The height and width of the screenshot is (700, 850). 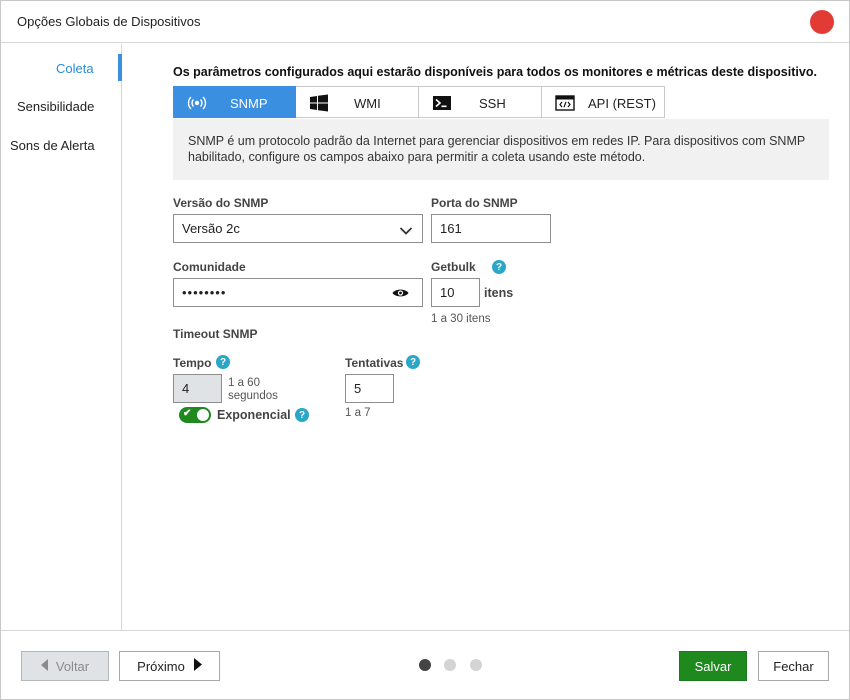 I want to click on toggle-knob, so click(x=203, y=415).